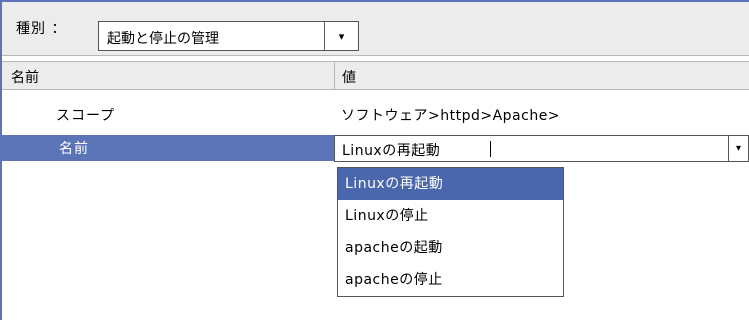 The width and height of the screenshot is (749, 320). Describe the element at coordinates (450, 216) in the screenshot. I see `dropdown-option: Linuxの停止` at that location.